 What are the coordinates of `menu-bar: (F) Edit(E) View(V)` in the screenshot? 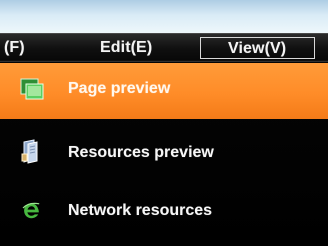 It's located at (164, 47).